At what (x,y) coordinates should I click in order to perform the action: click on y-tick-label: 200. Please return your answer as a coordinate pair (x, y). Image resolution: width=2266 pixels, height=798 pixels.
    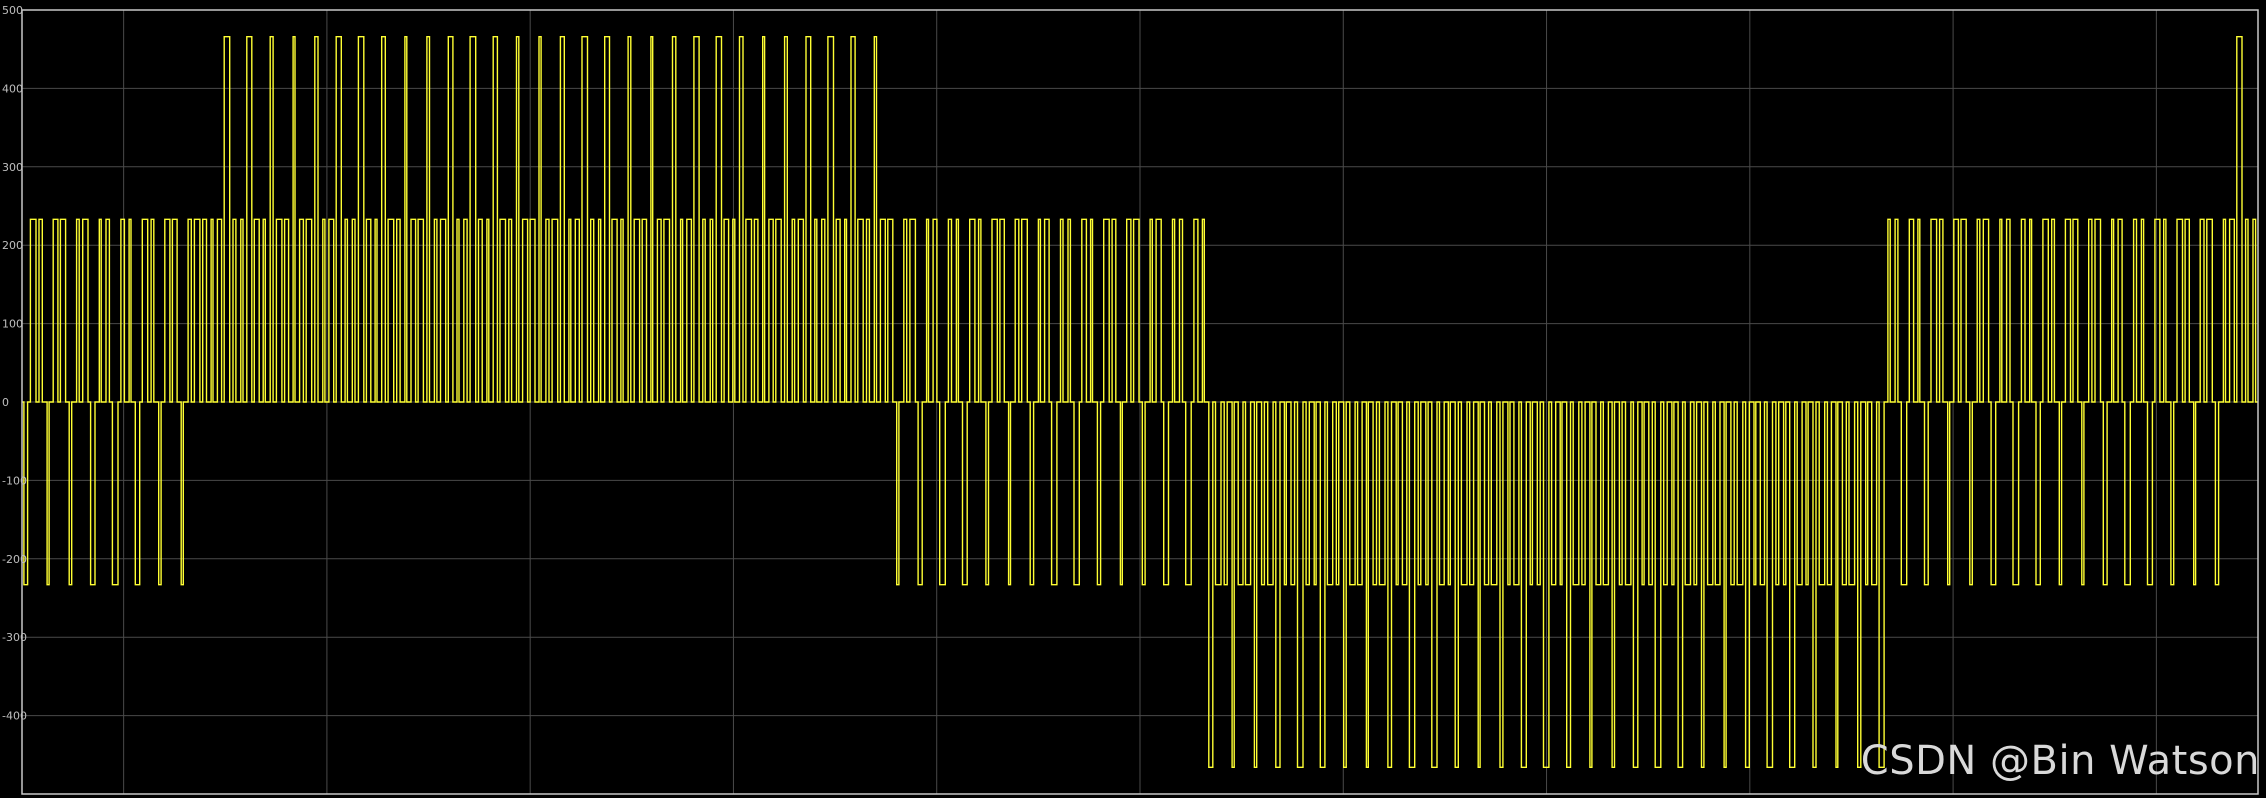
    Looking at the image, I should click on (12, 245).